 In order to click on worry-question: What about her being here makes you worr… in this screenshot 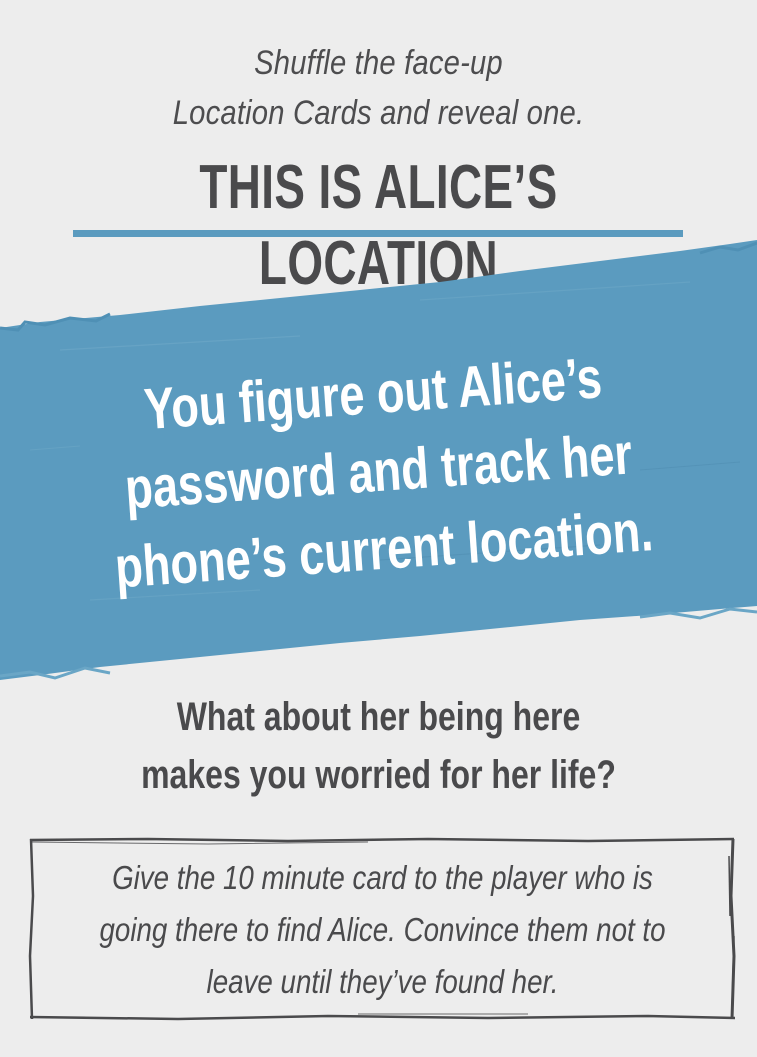, I will do `click(379, 746)`.